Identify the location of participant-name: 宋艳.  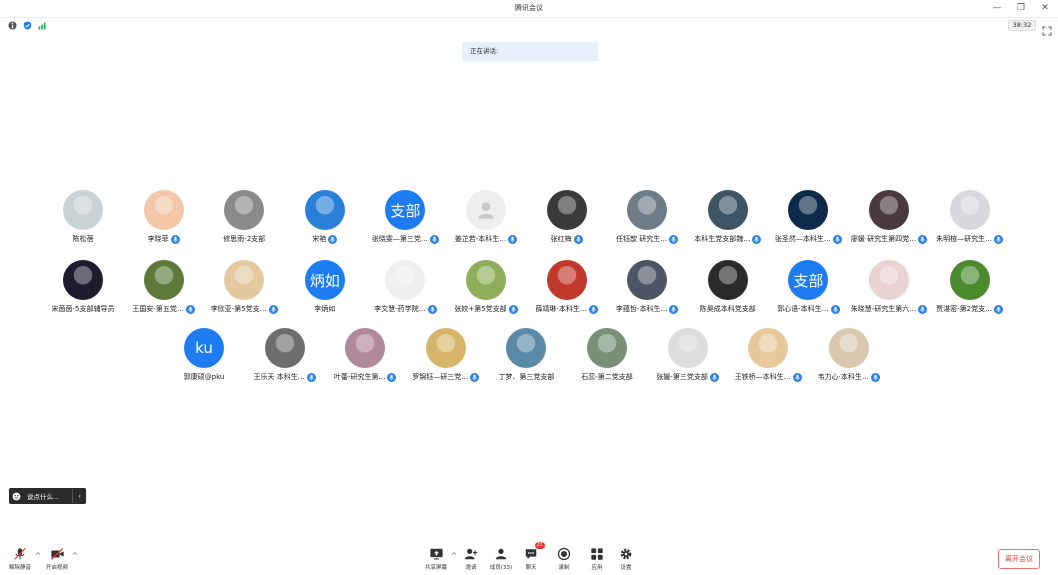
(319, 239).